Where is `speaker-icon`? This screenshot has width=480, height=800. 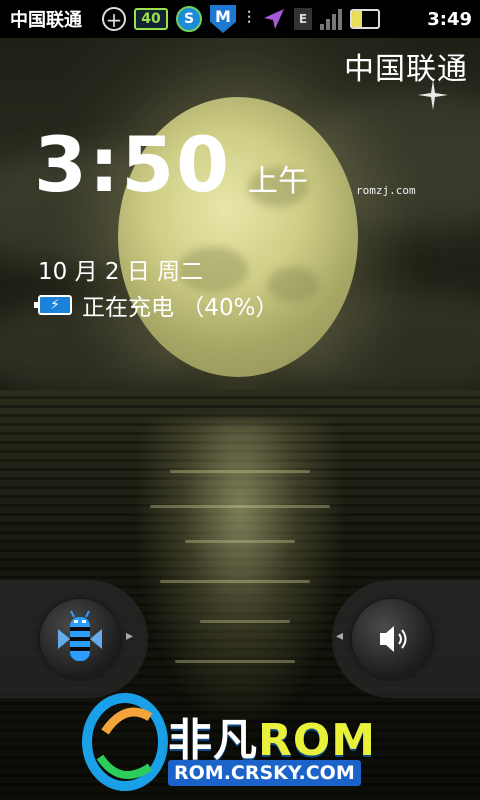
speaker-icon is located at coordinates (393, 639).